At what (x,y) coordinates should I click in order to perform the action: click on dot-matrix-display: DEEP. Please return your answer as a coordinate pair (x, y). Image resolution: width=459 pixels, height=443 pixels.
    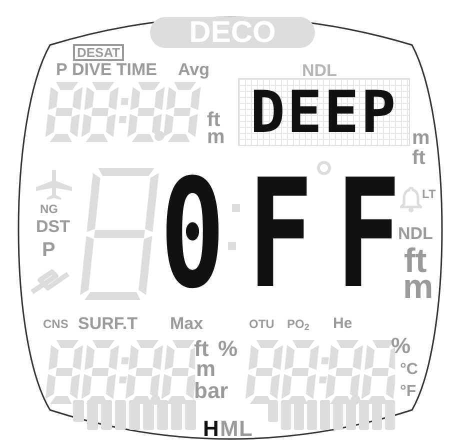
    Looking at the image, I should click on (324, 112).